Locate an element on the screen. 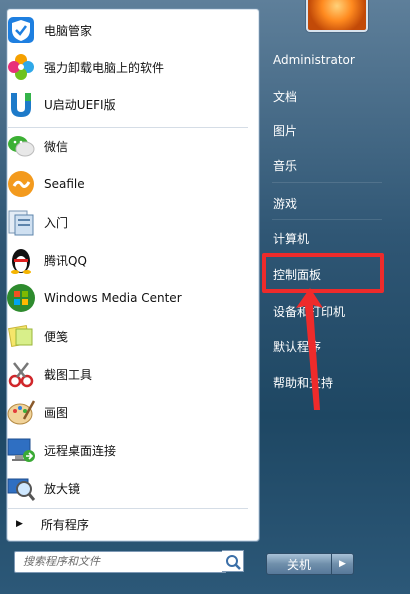 The height and width of the screenshot is (594, 410). program-item-wechat: 微信 is located at coordinates (126, 146).